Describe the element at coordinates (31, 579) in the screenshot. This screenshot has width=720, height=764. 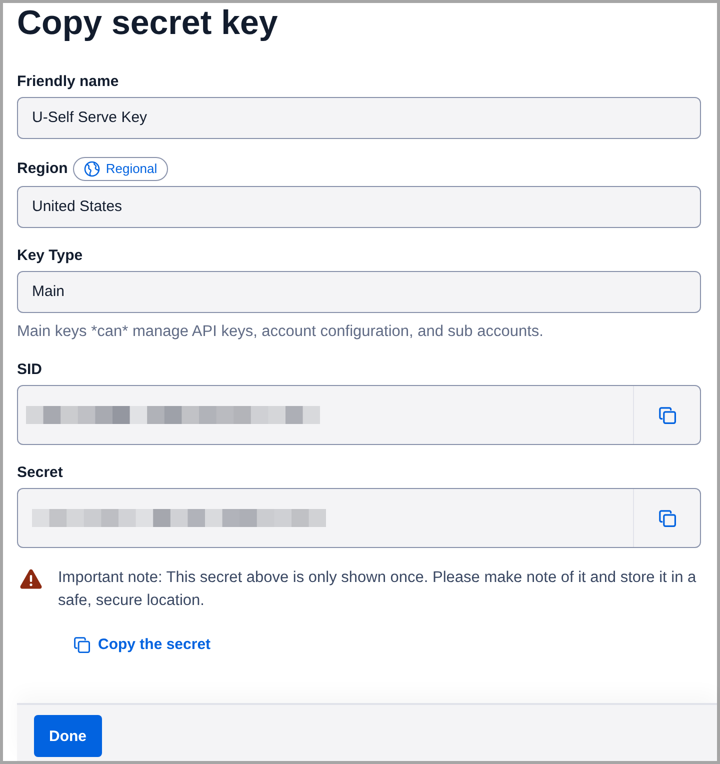
I see `warning-icon` at that location.